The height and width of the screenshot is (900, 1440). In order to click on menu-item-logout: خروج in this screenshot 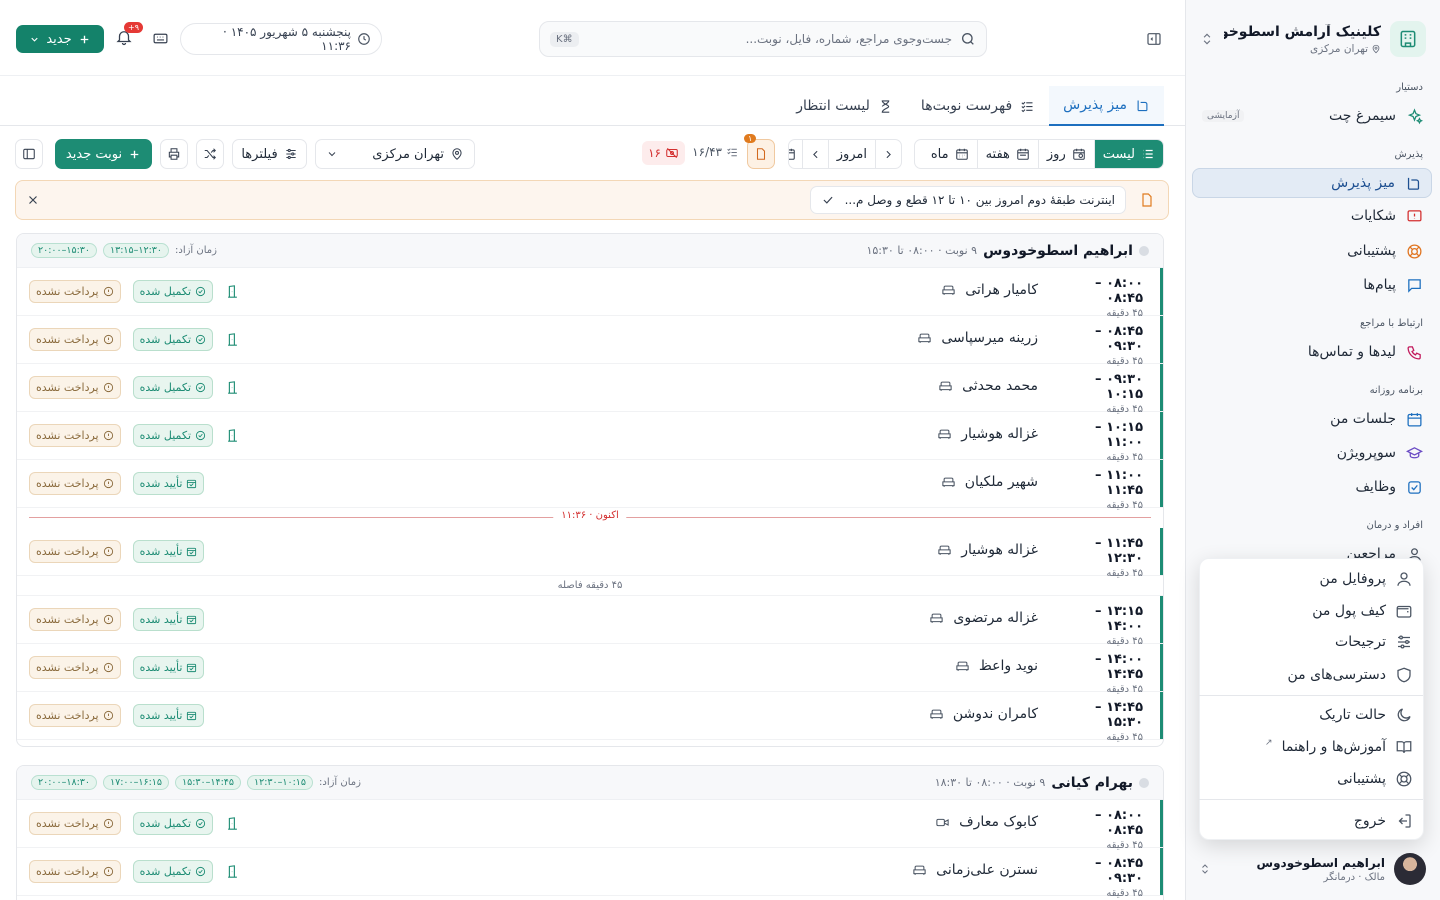, I will do `click(1310, 821)`.